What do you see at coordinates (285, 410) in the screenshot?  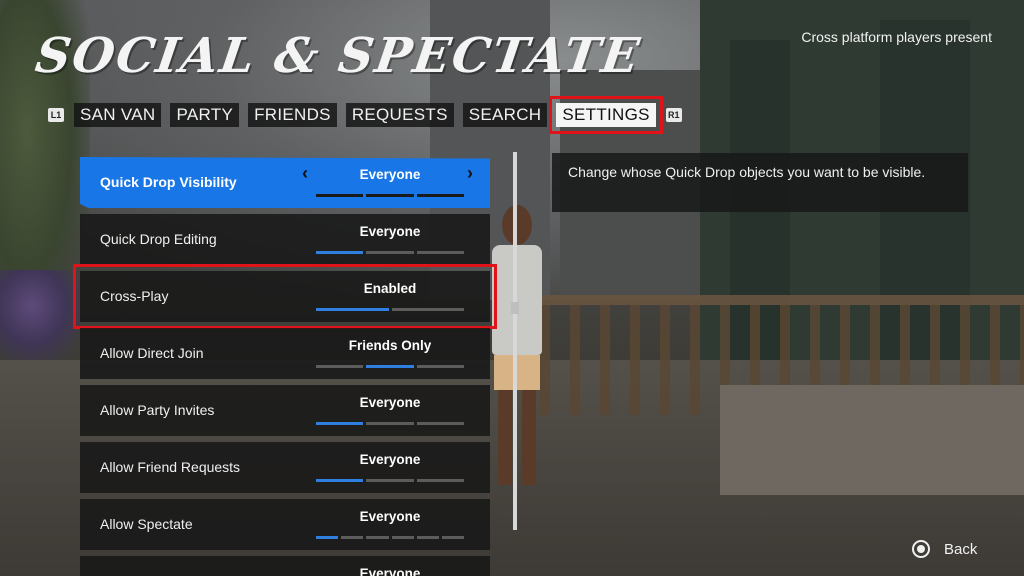 I see `setting-allow-party-invites: Allow Party Invites Everyone` at bounding box center [285, 410].